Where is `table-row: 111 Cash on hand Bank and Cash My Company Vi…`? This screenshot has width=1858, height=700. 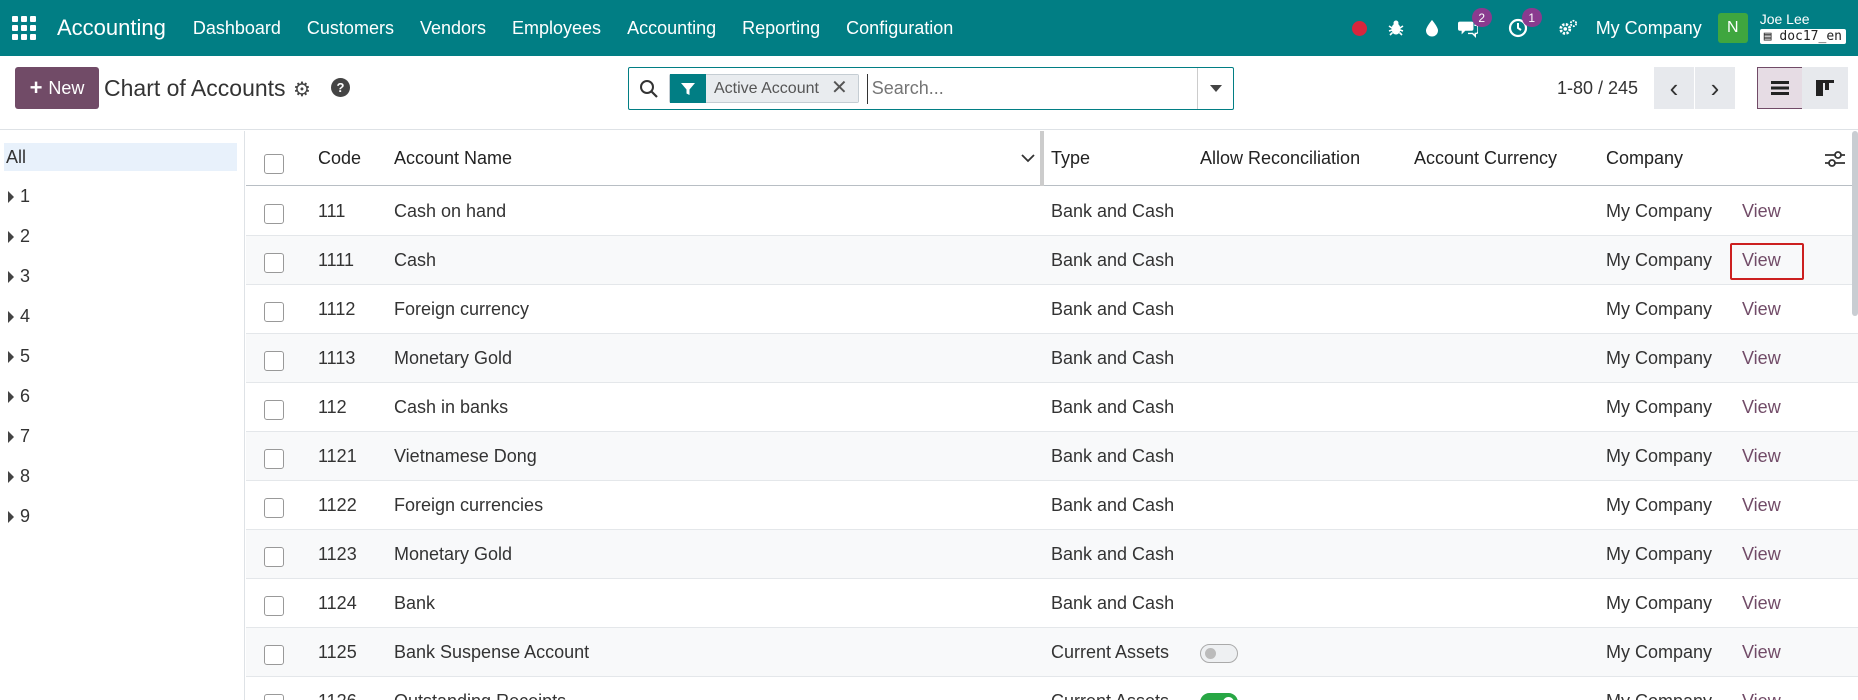
table-row: 111 Cash on hand Bank and Cash My Company Vi… is located at coordinates (1052, 211).